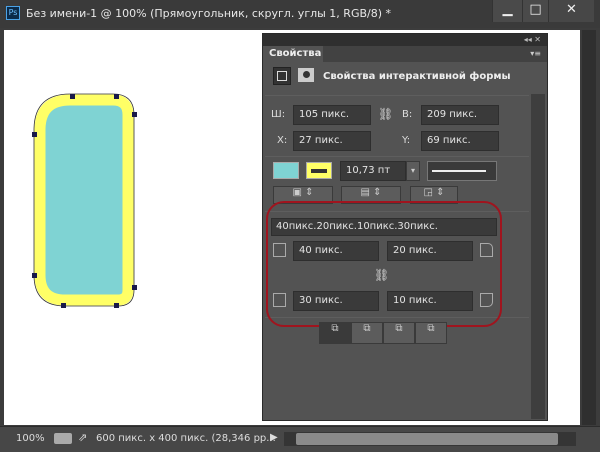 This screenshot has width=600, height=452. What do you see at coordinates (571, 11) in the screenshot?
I see `close-button: ✕` at bounding box center [571, 11].